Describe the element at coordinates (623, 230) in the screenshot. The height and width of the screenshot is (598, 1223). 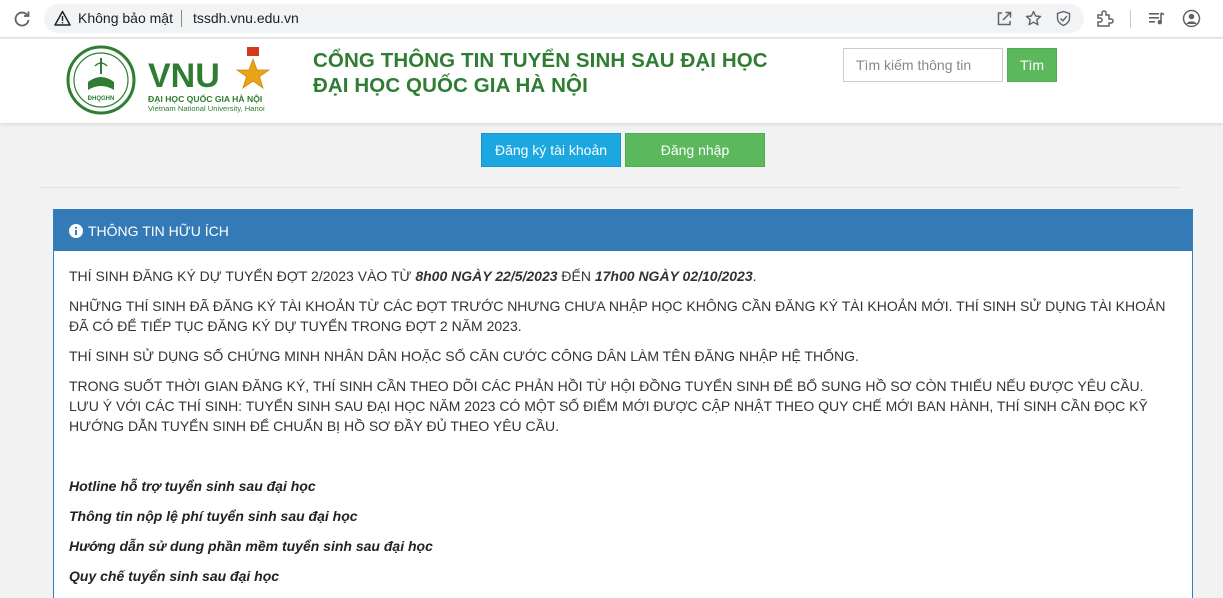
I see `panel-heading: THÔNG TIN HỮU ÍCH` at that location.